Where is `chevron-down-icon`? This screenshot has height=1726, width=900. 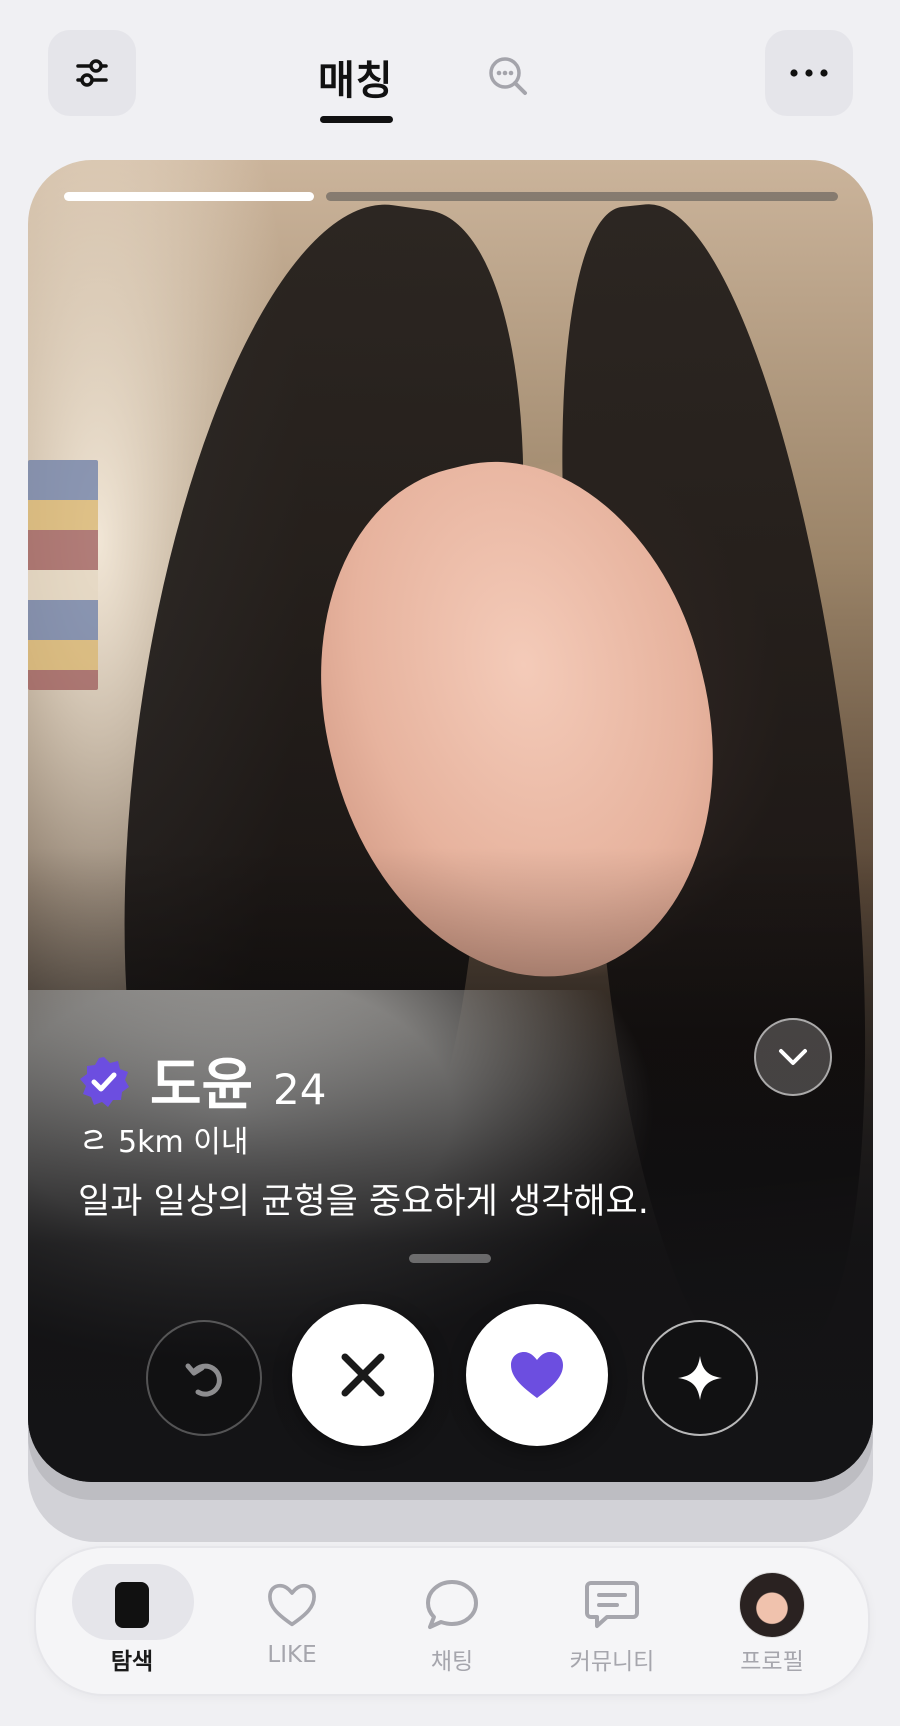 chevron-down-icon is located at coordinates (793, 1057).